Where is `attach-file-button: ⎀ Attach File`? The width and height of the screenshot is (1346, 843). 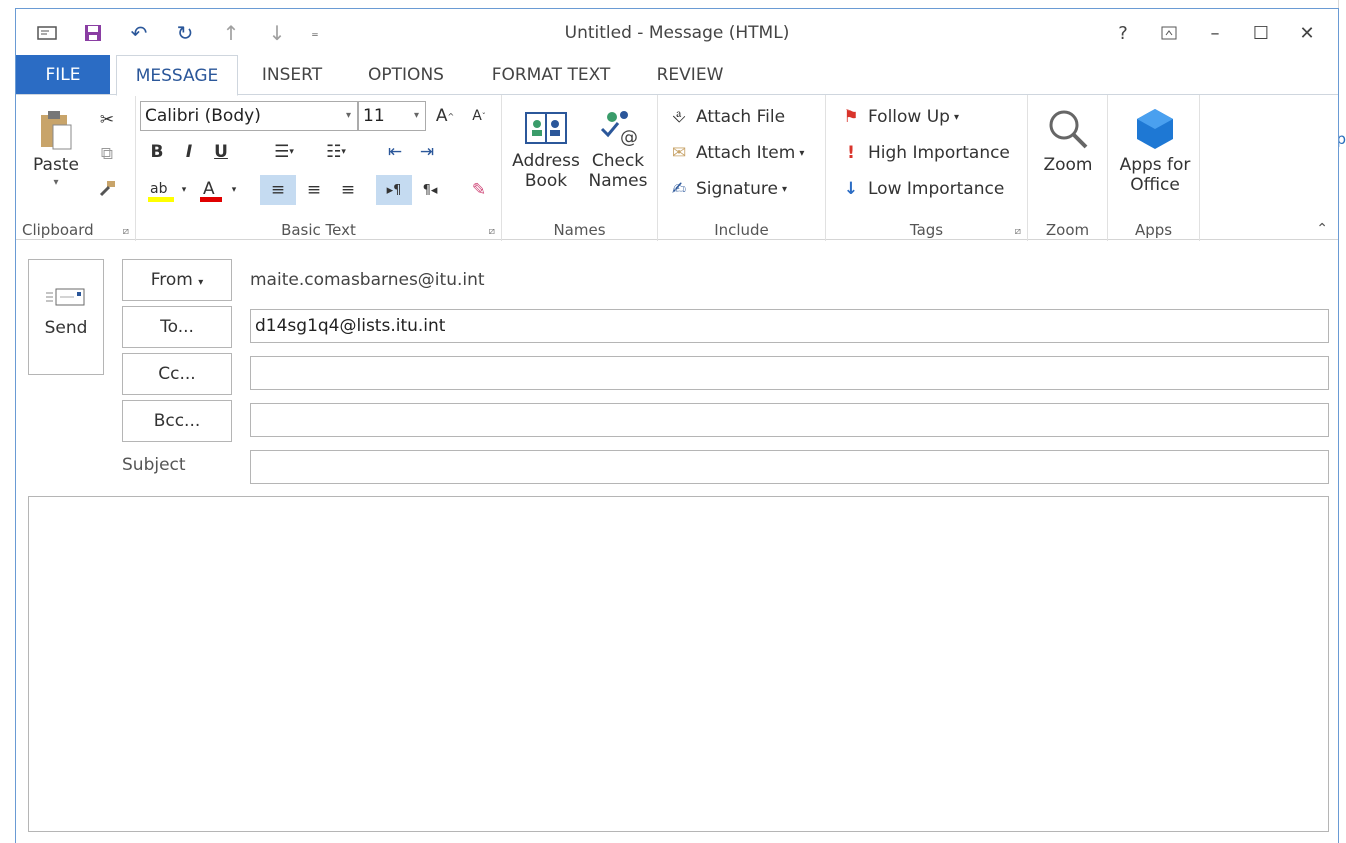 attach-file-button: ⎀ Attach File is located at coordinates (726, 117).